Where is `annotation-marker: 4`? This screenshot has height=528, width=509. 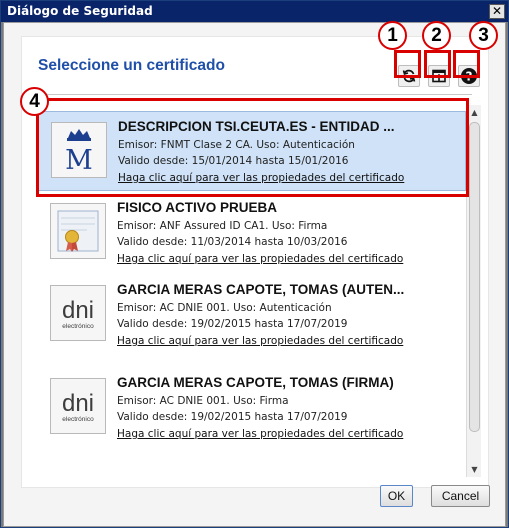
annotation-marker: 4 is located at coordinates (34, 101).